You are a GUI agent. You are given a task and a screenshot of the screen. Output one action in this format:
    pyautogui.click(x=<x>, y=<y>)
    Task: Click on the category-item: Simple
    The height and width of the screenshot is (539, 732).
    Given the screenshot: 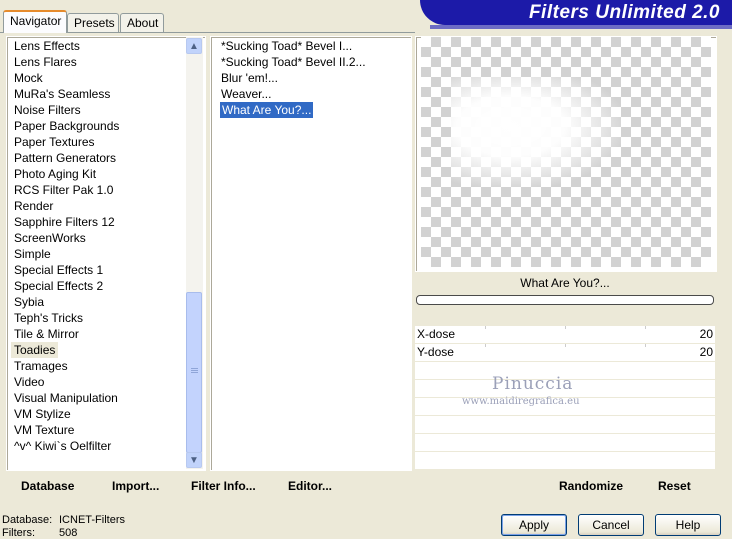 What is the action you would take?
    pyautogui.click(x=32, y=254)
    